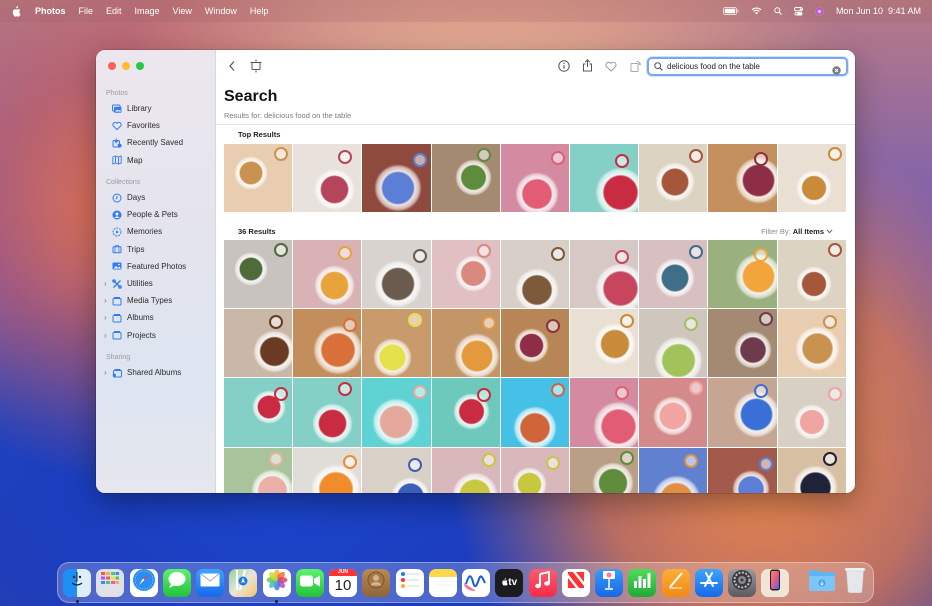 This screenshot has width=932, height=606. I want to click on dock-downloads, so click(822, 583).